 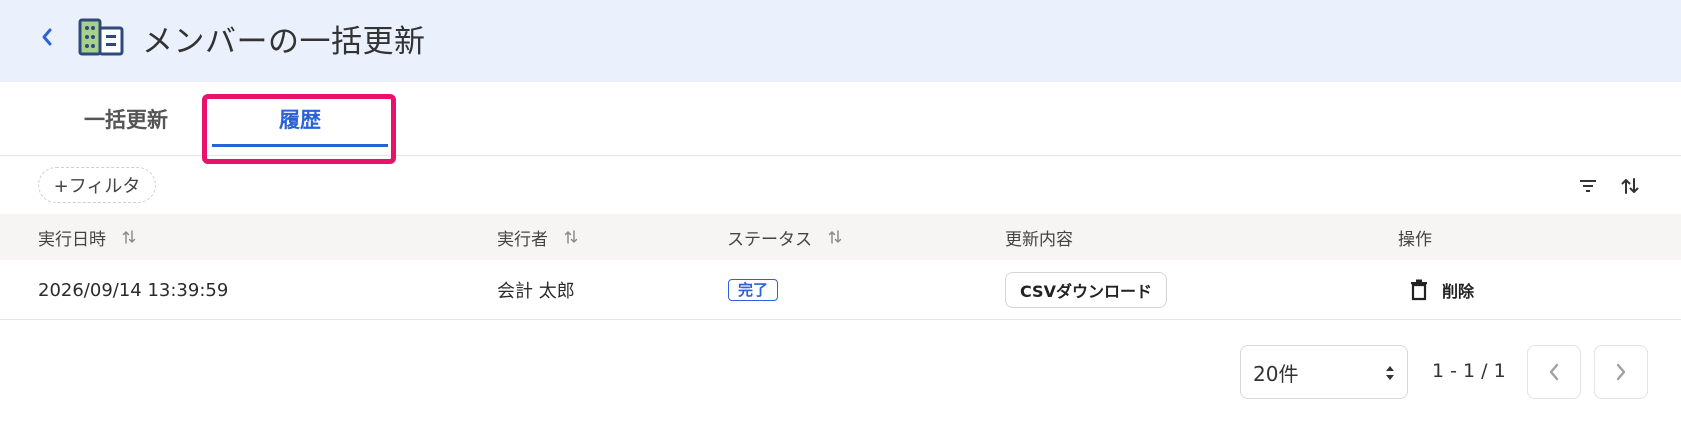 I want to click on building-icon, so click(x=101, y=37).